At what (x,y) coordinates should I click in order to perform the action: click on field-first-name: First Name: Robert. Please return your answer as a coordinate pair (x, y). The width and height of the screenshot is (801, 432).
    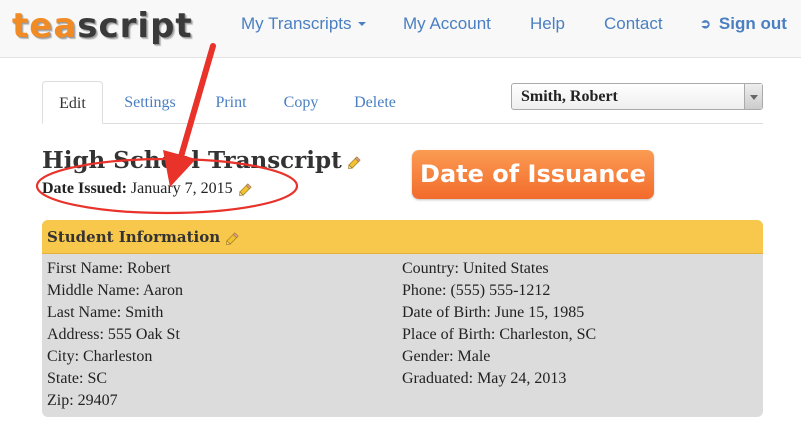
    Looking at the image, I should click on (109, 268).